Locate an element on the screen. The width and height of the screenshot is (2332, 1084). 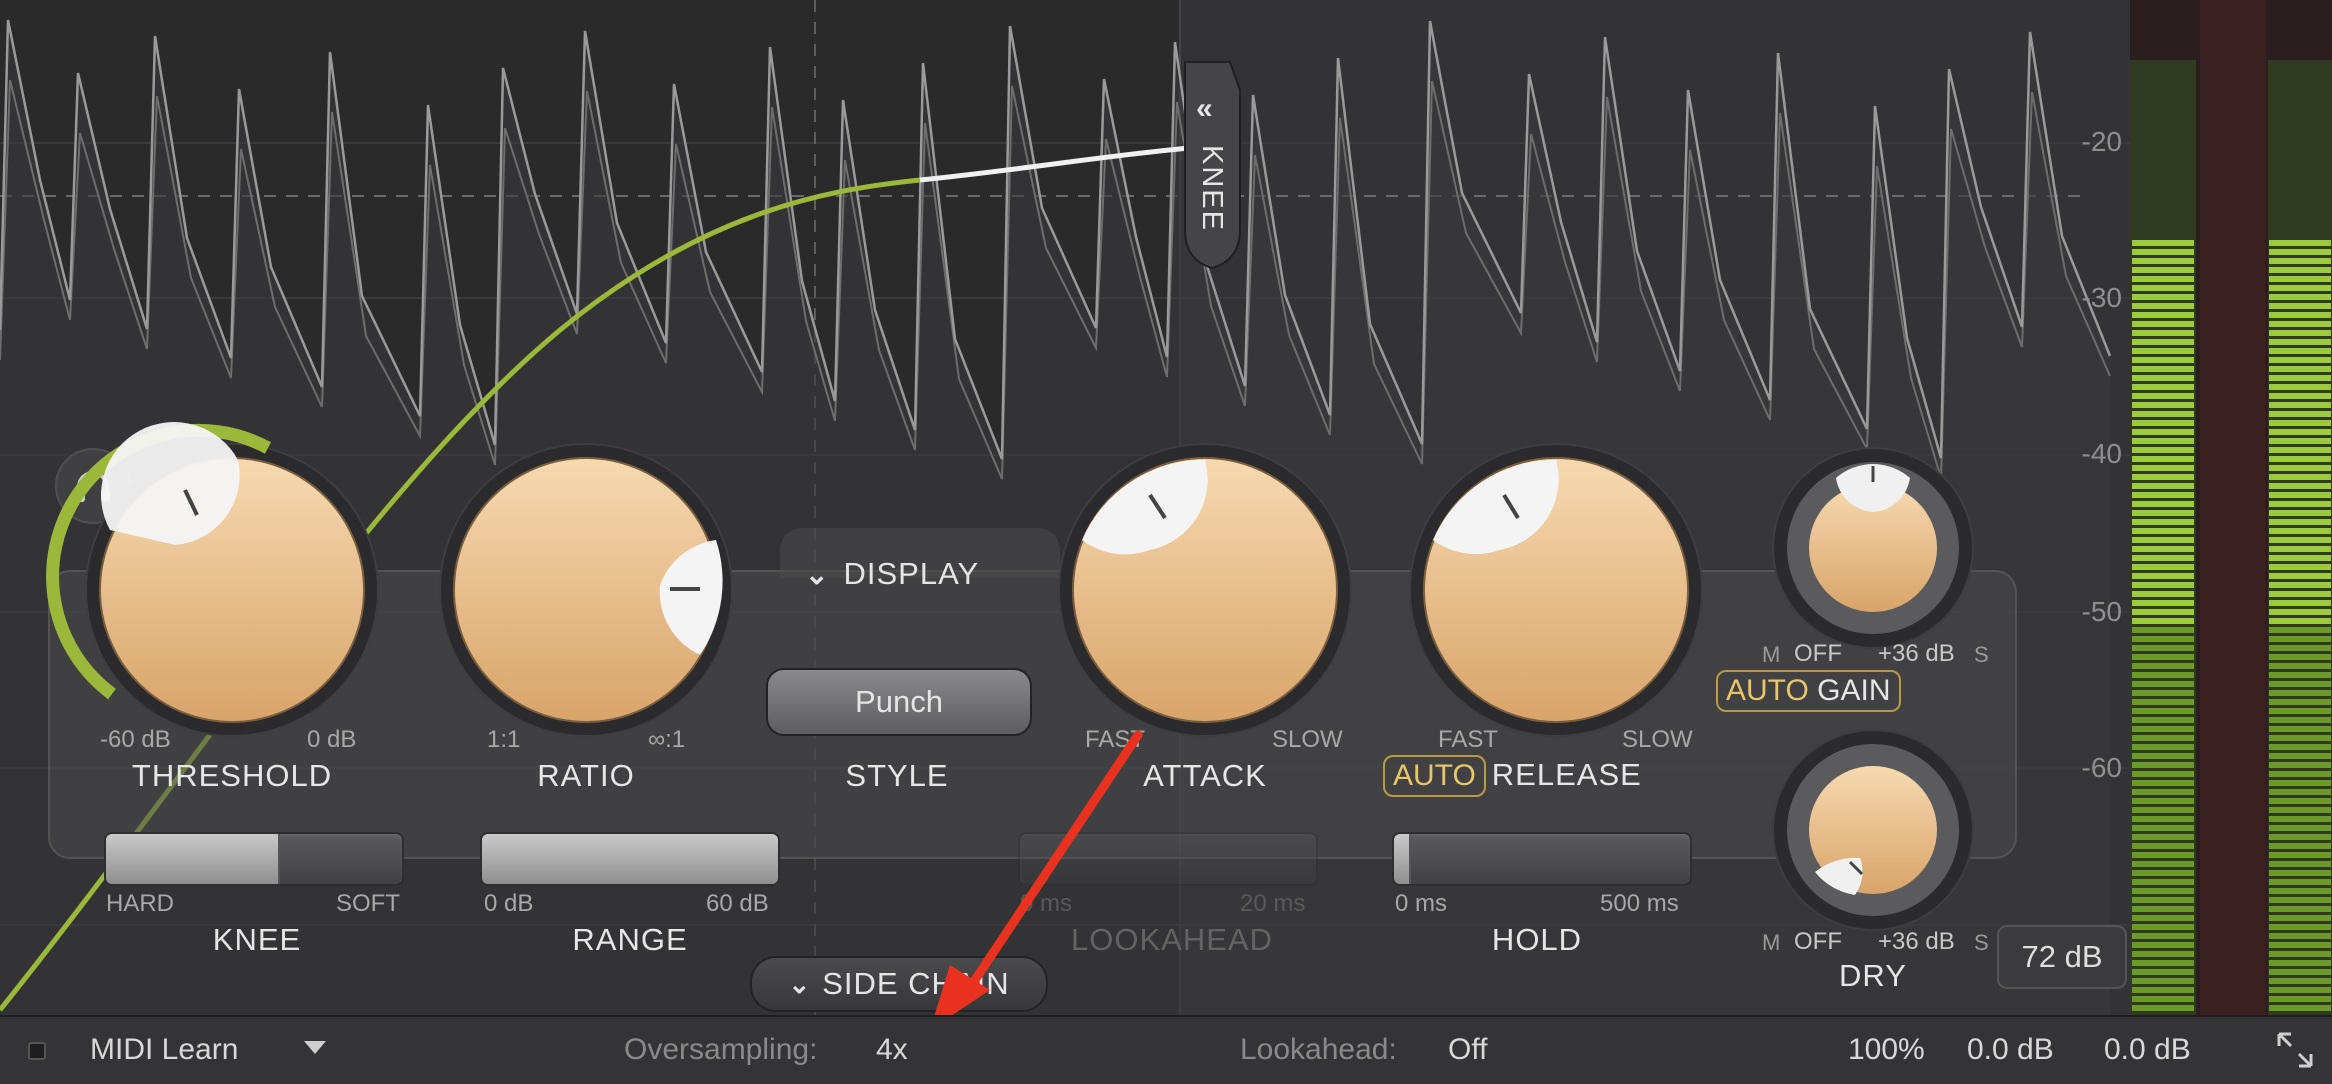
dropdown-triangle-icon is located at coordinates (315, 1047).